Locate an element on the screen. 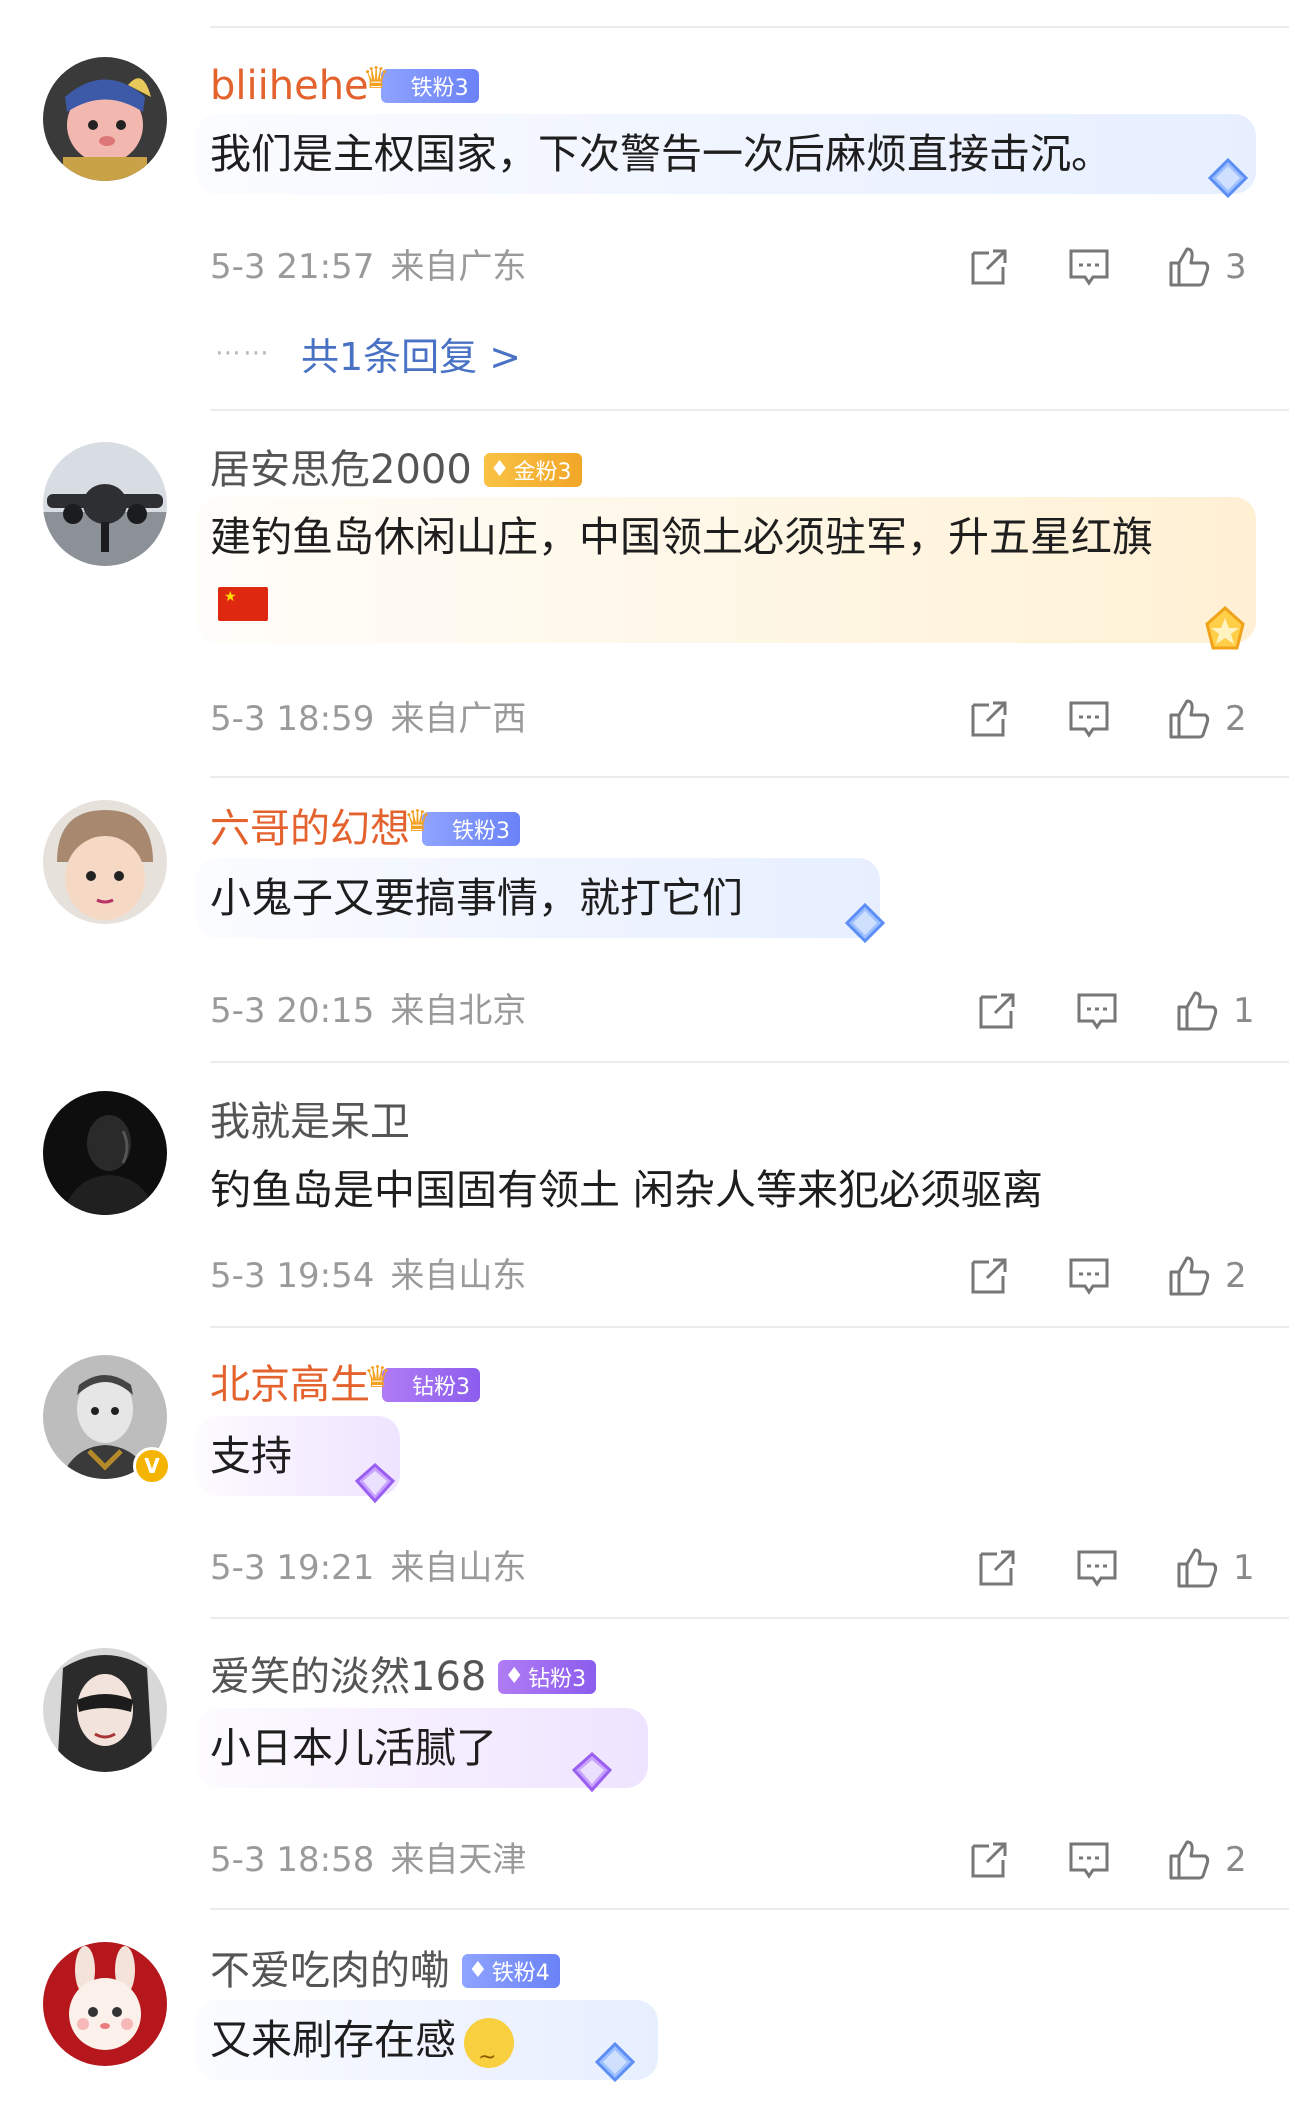 This screenshot has width=1289, height=2122. purple-gem-icon: ♦ is located at coordinates (514, 1676).